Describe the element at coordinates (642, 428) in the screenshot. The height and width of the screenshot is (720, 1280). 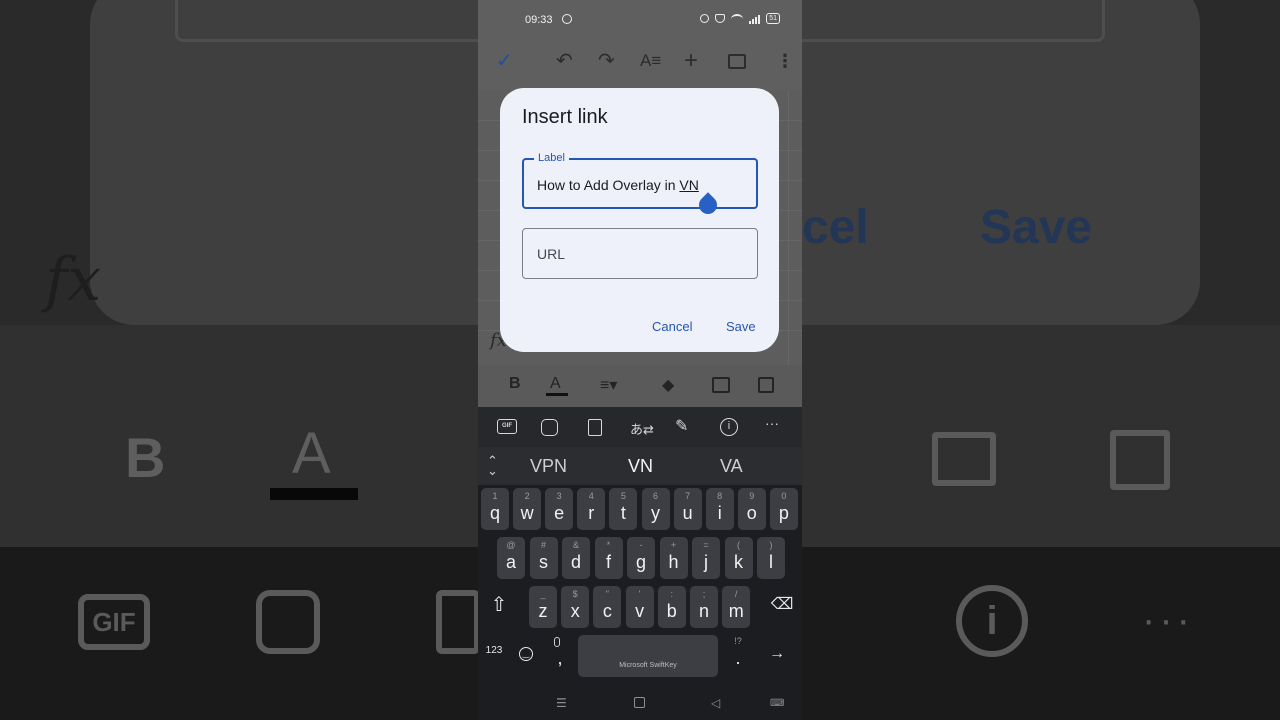
I see `translate-icon: あ⇄` at that location.